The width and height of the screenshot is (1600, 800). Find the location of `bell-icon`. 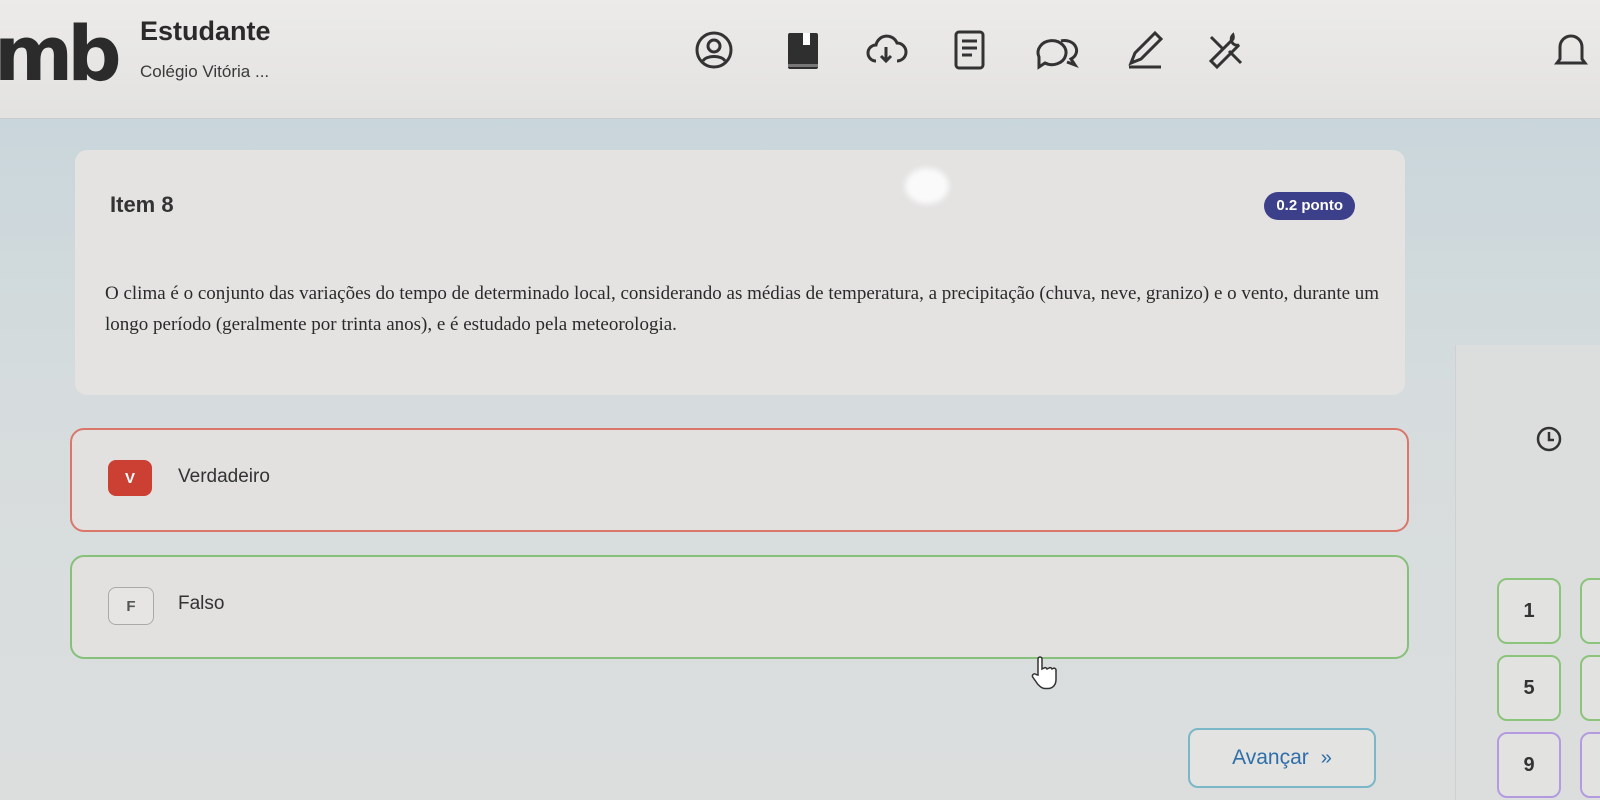

bell-icon is located at coordinates (1571, 50).